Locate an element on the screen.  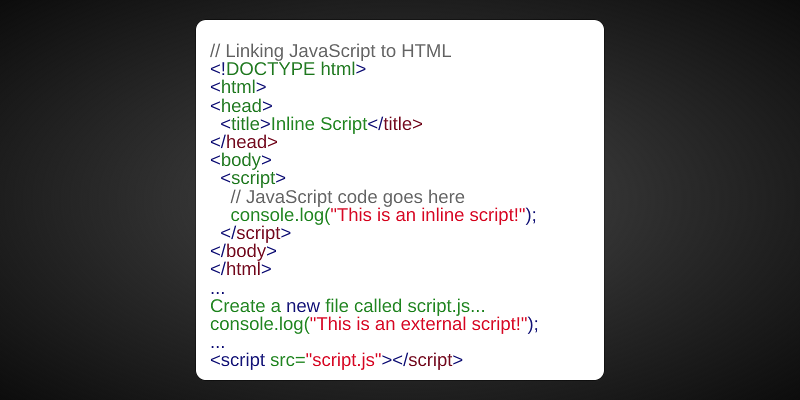
code-line: <!DOCTYPE html> is located at coordinates (288, 69).